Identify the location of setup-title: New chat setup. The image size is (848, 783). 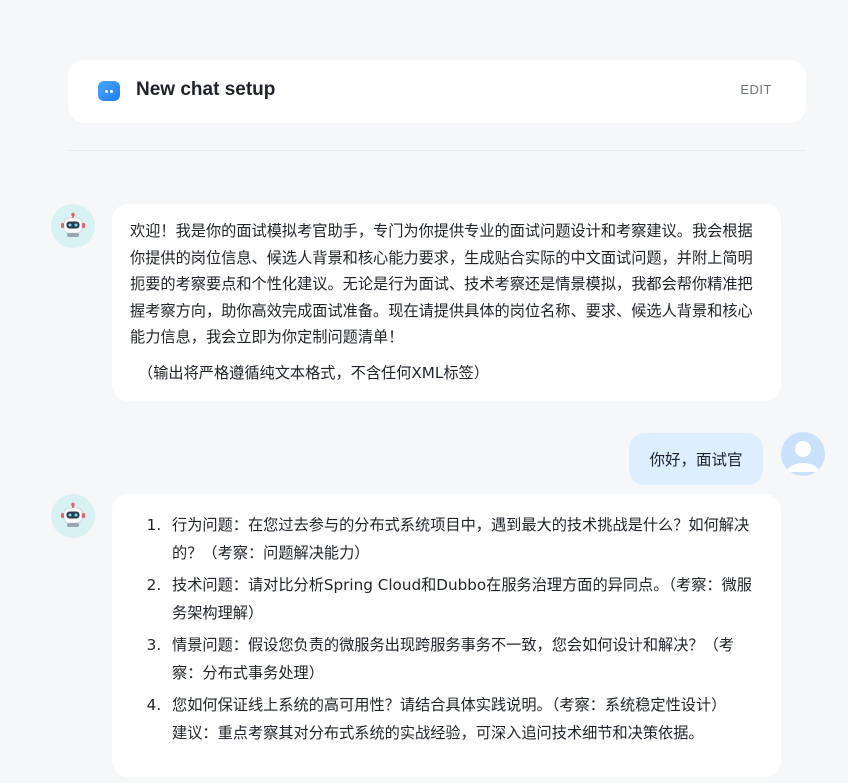
(206, 89).